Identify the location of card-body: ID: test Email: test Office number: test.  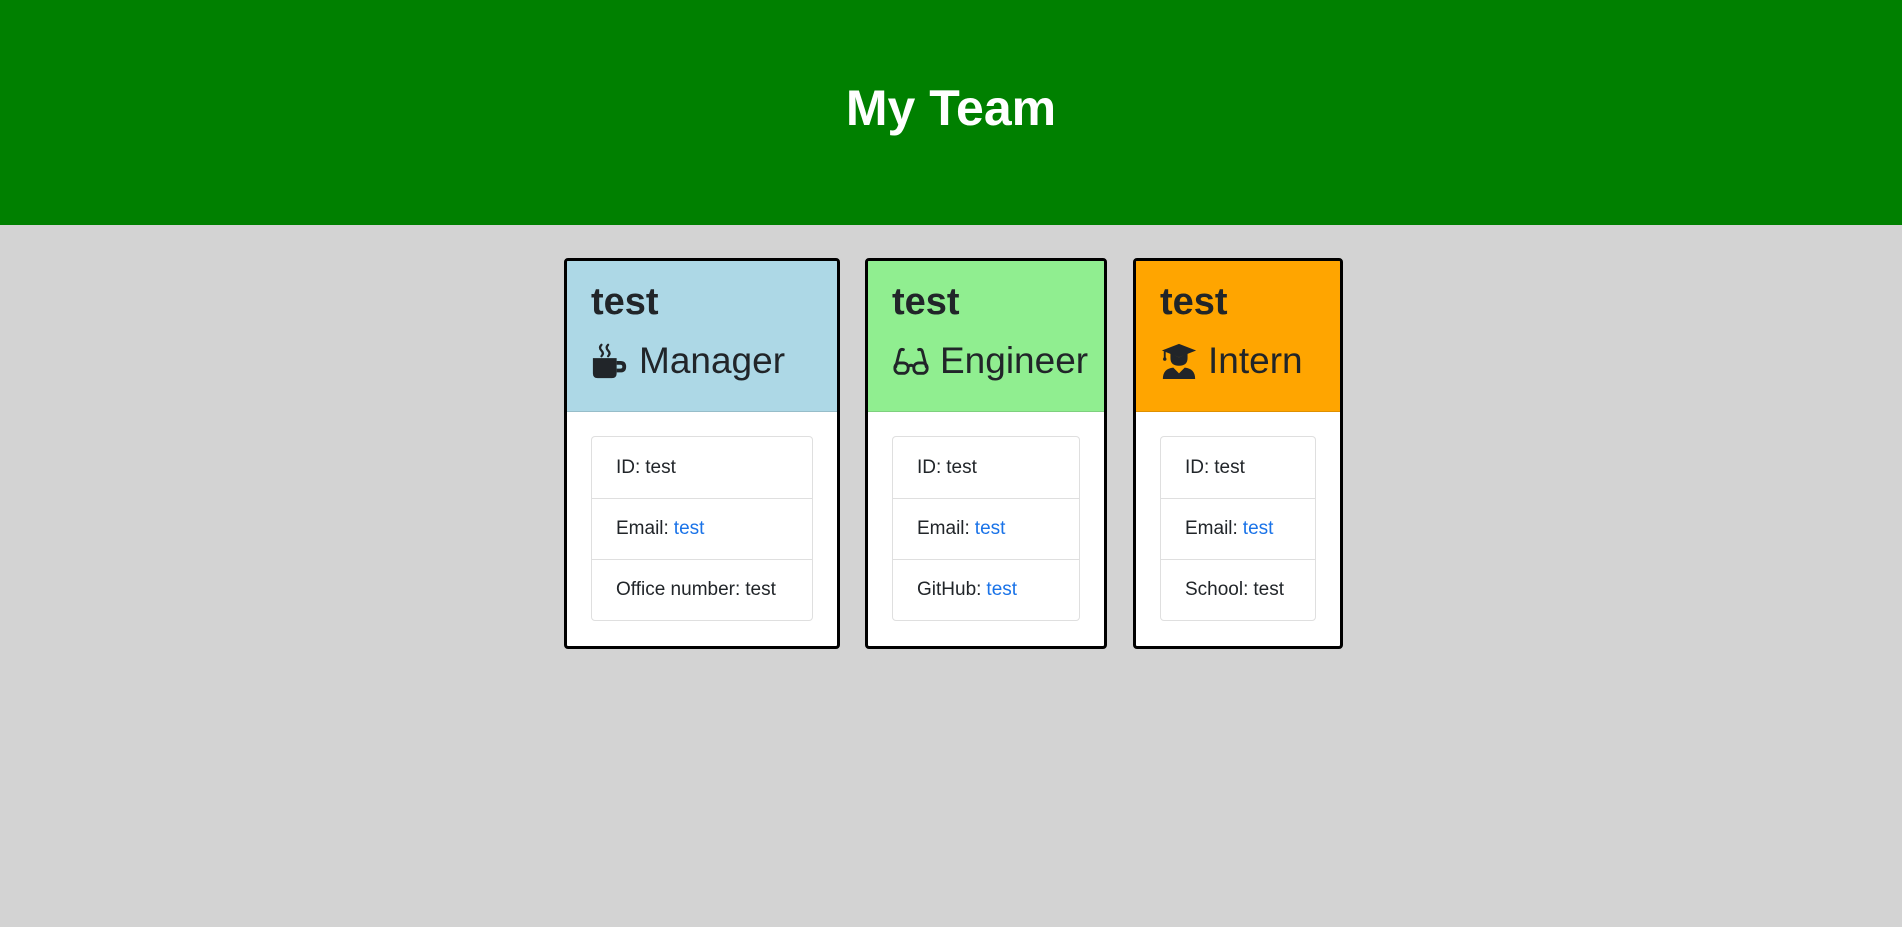
(702, 516).